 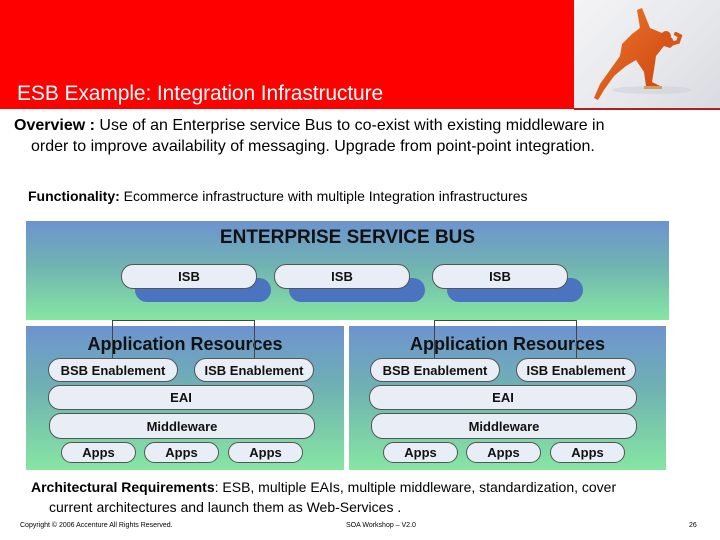 I want to click on footer-title: SOA Workshop – V2.0, so click(x=381, y=525).